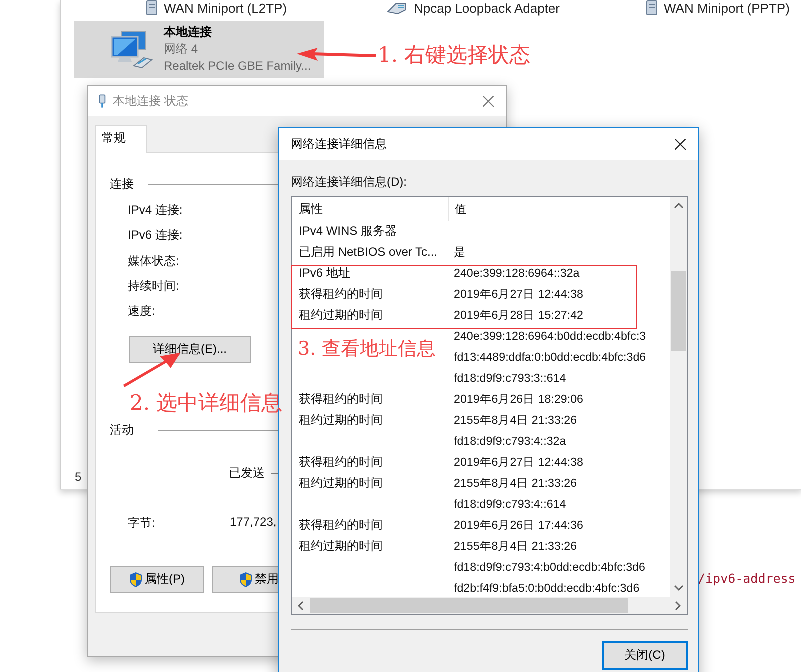 Image resolution: width=801 pixels, height=672 pixels. What do you see at coordinates (645, 655) in the screenshot?
I see `close-button: 关闭(C)` at bounding box center [645, 655].